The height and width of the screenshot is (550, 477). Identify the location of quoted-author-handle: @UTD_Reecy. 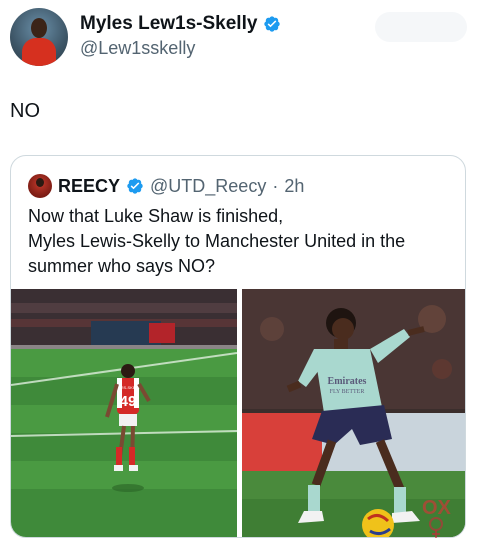
(208, 186).